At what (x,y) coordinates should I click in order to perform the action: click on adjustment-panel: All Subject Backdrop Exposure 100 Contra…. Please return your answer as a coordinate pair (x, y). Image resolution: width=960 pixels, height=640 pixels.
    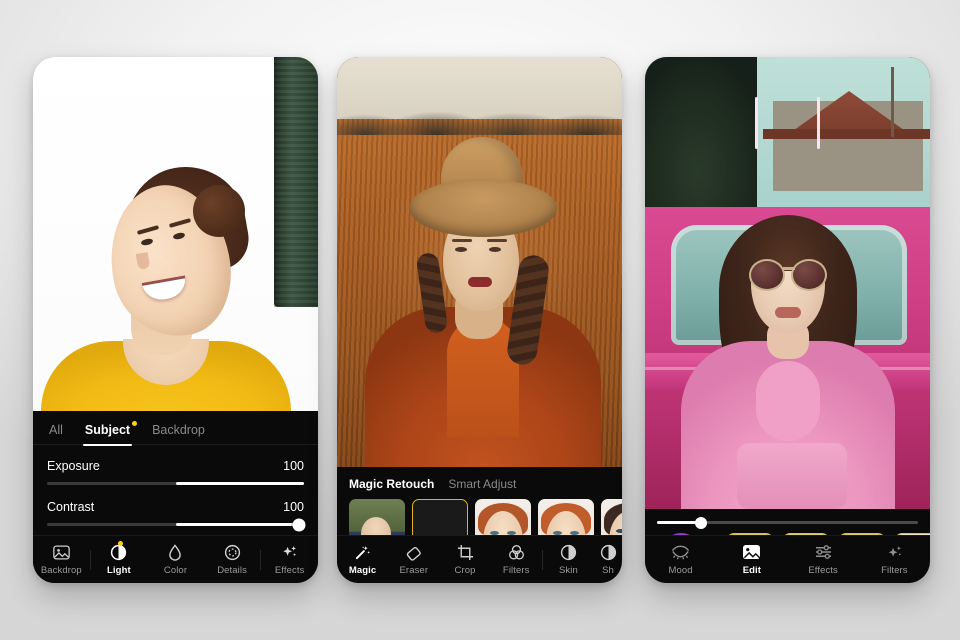
    Looking at the image, I should click on (175, 497).